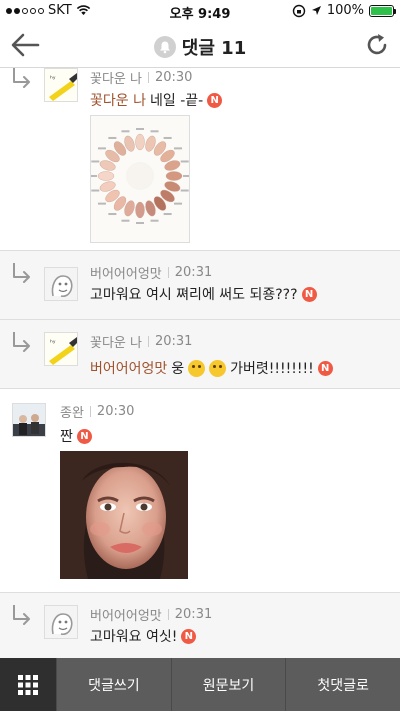 The width and height of the screenshot is (400, 711). I want to click on battery-percent: 100%, so click(345, 10).